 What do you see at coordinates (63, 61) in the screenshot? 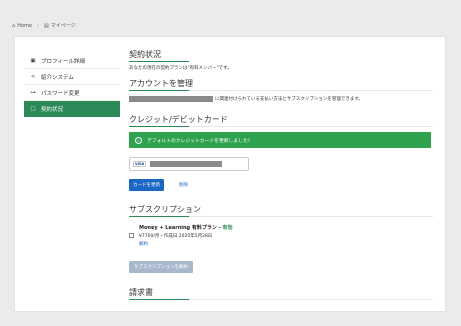
I see `sidebar-item-label: プロフィール詳細` at bounding box center [63, 61].